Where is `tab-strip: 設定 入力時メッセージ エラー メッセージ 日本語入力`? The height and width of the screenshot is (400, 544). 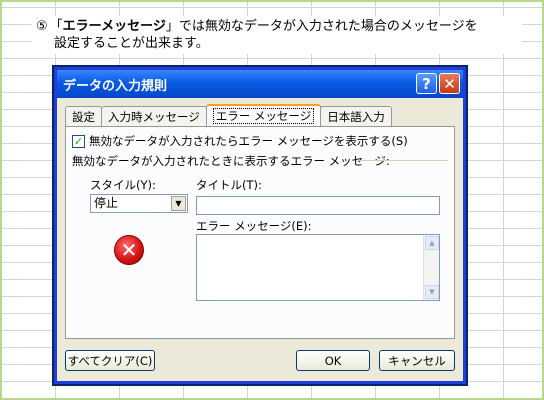 tab-strip: 設定 入力時メッセージ エラー メッセージ 日本語入力 is located at coordinates (228, 115).